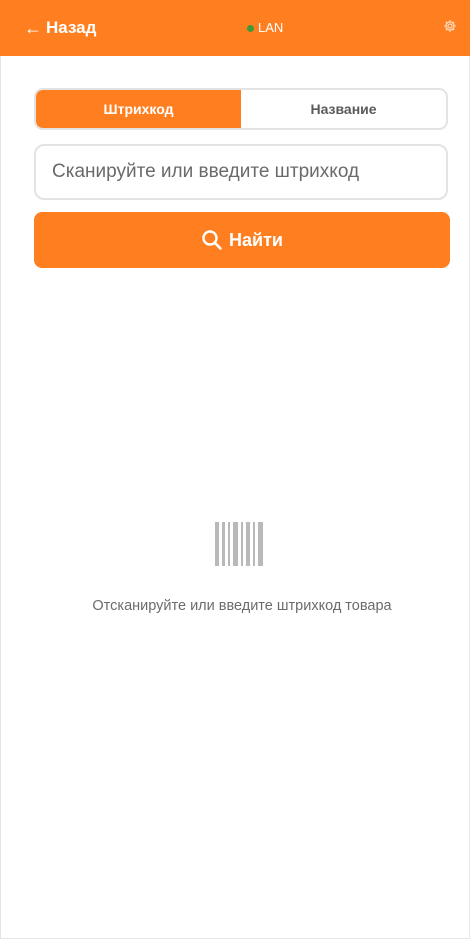 This screenshot has height=940, width=470. I want to click on connection-status: LAN, so click(265, 28).